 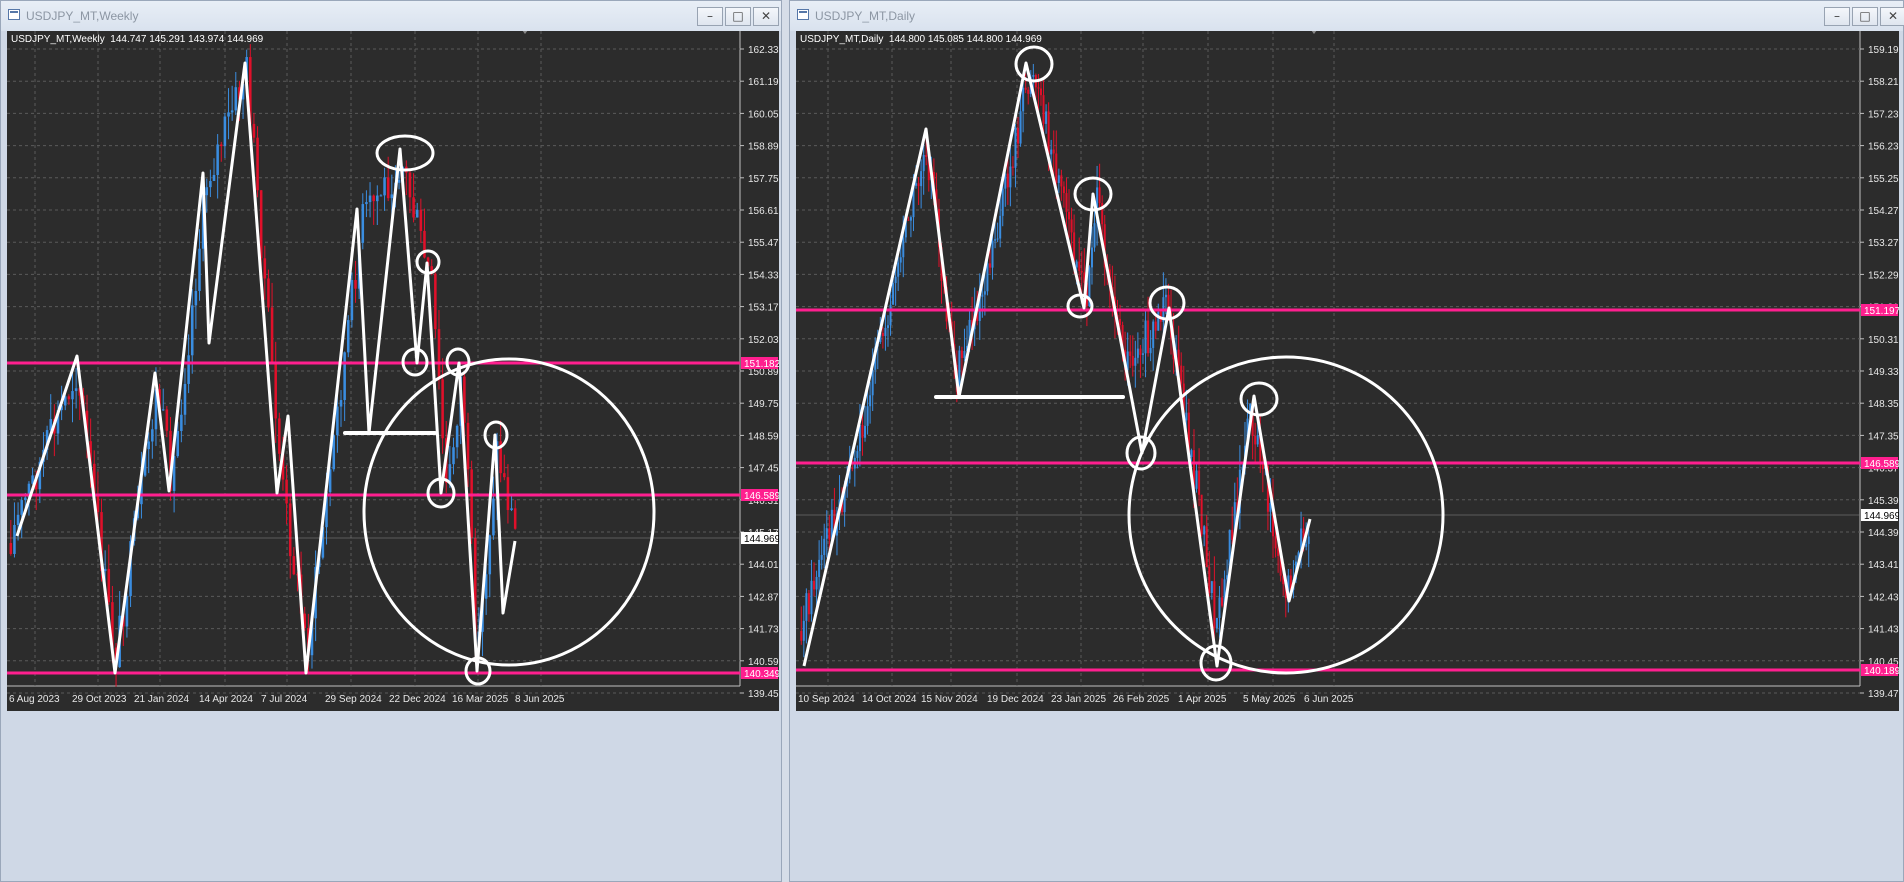 What do you see at coordinates (763, 340) in the screenshot?
I see `price-tick-label: 152.030` at bounding box center [763, 340].